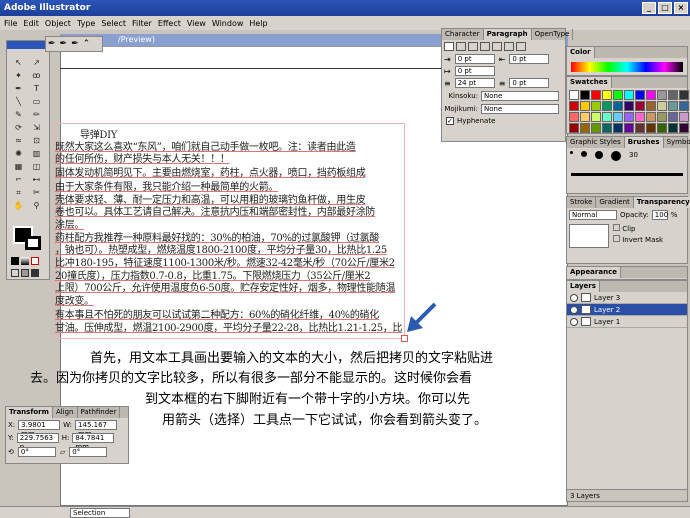 This screenshot has width=690, height=518. Describe the element at coordinates (96, 429) in the screenshot. I see `w-field: 145.167 mm` at that location.